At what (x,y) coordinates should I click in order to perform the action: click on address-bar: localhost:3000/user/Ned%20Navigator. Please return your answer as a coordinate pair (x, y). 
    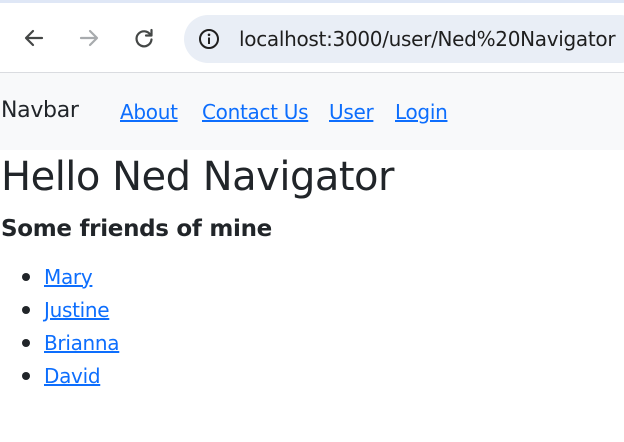
    Looking at the image, I should click on (404, 39).